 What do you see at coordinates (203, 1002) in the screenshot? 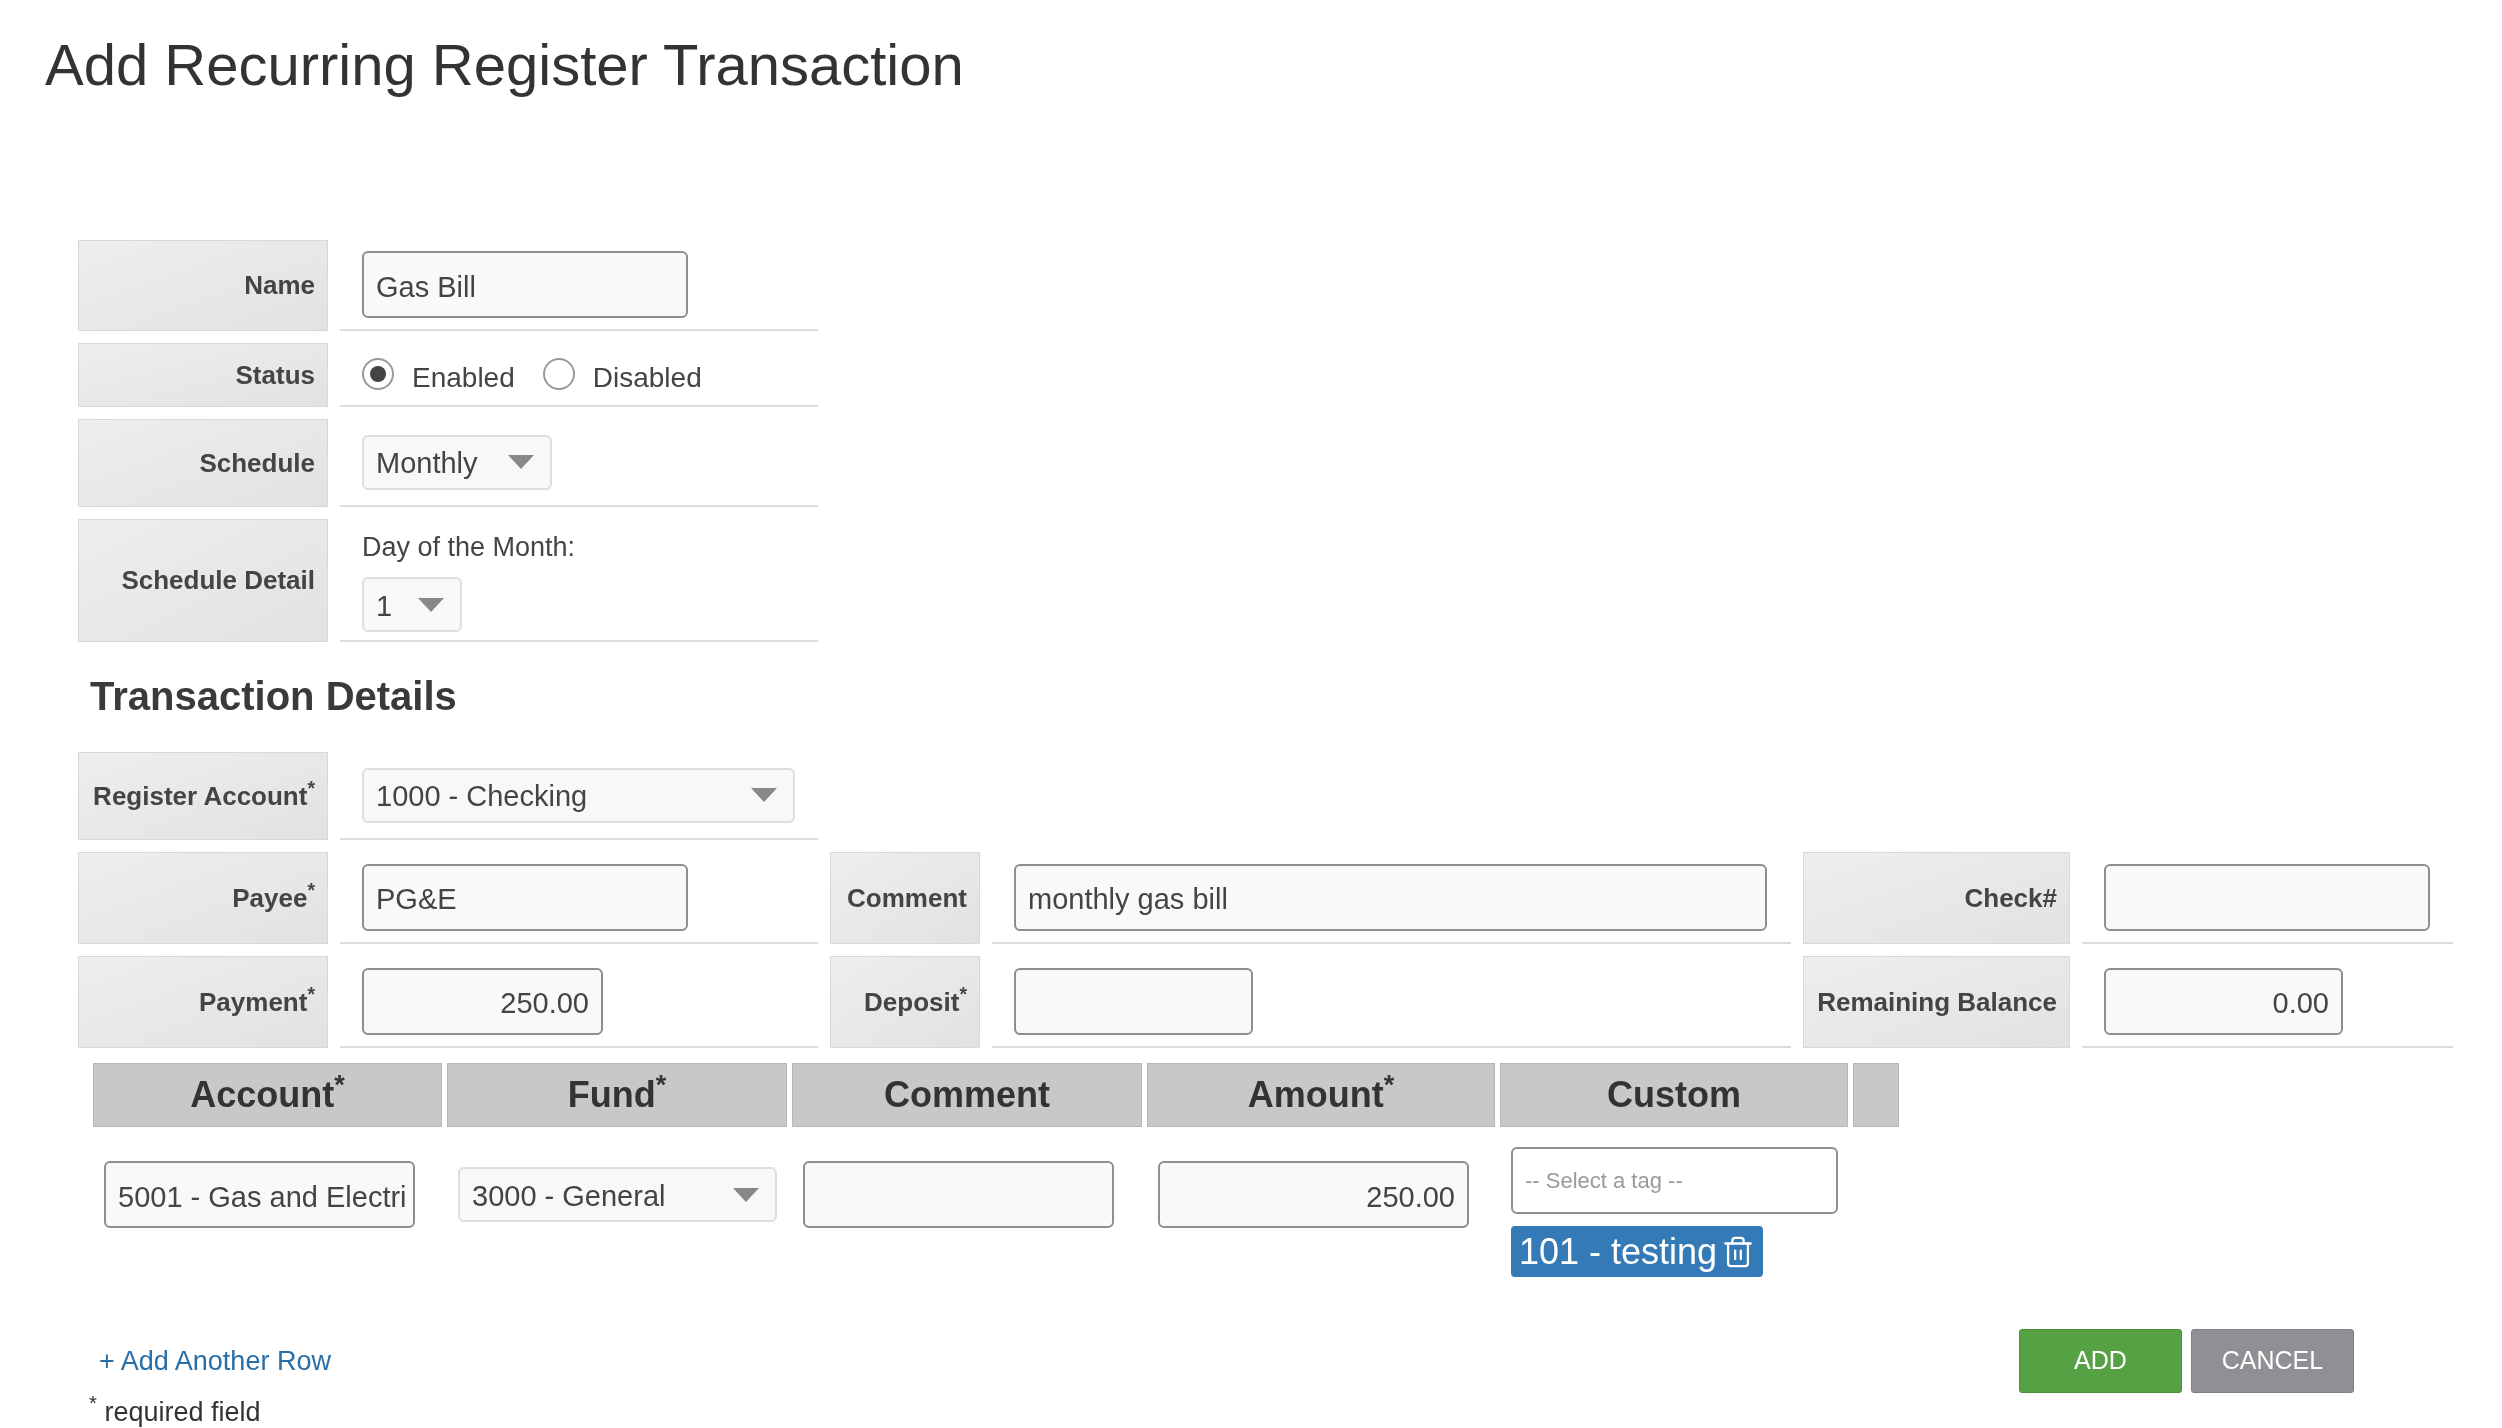
I see `field-label: Payment$^{*}$` at bounding box center [203, 1002].